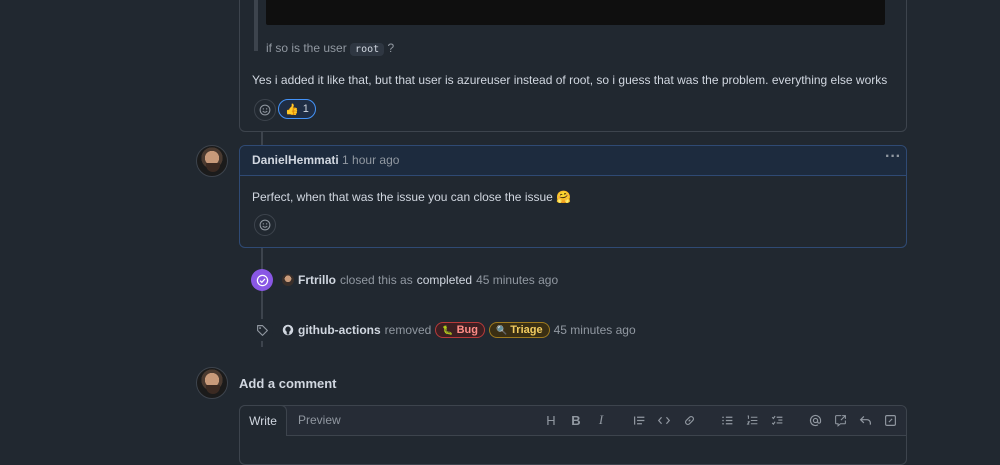  I want to click on inline-code: root, so click(367, 49).